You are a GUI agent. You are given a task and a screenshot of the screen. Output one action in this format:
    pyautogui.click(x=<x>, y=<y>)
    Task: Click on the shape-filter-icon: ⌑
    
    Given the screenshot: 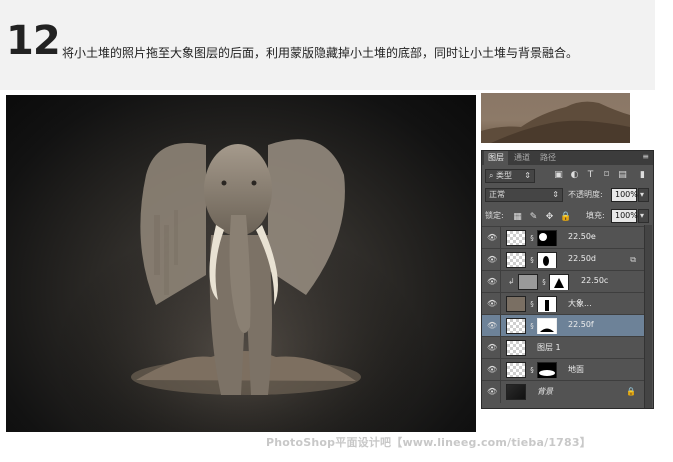 What is the action you would take?
    pyautogui.click(x=606, y=175)
    